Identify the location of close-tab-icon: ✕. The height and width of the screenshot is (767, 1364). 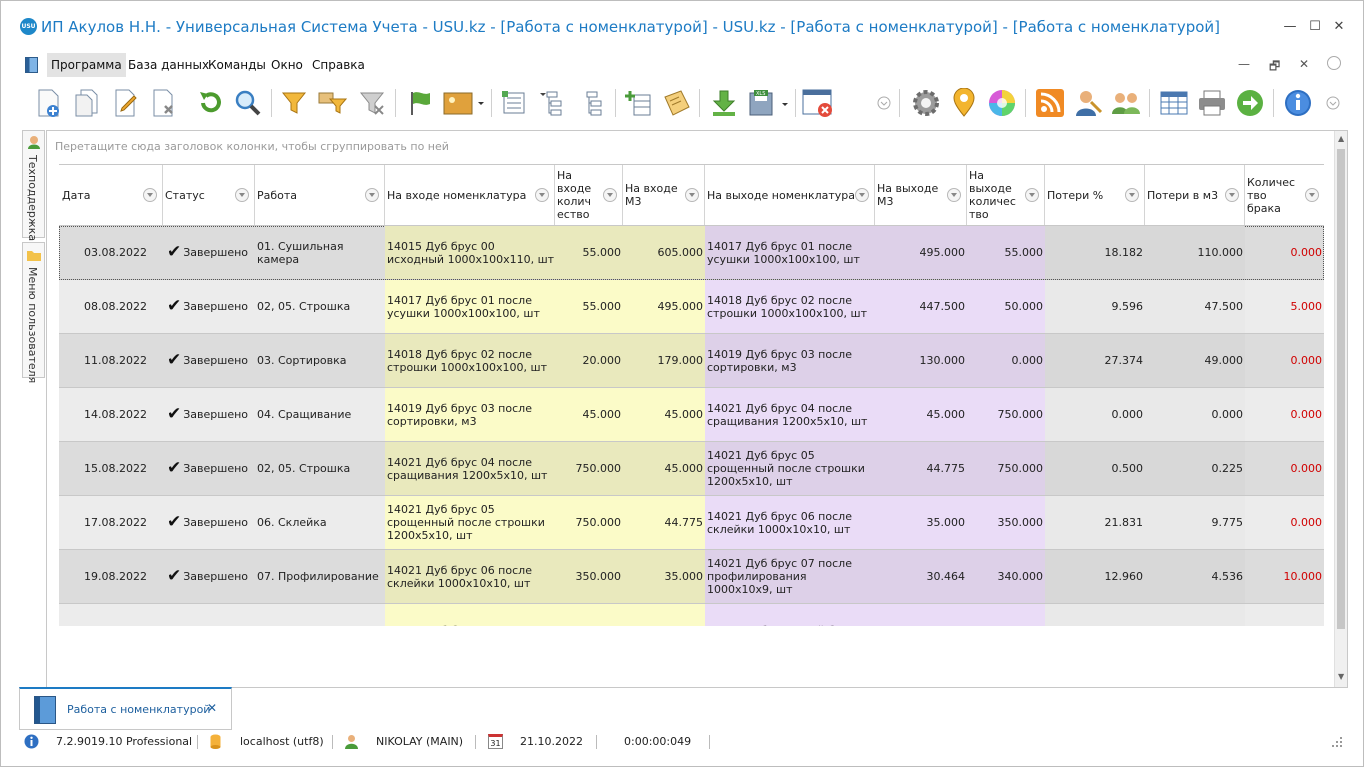
(212, 708).